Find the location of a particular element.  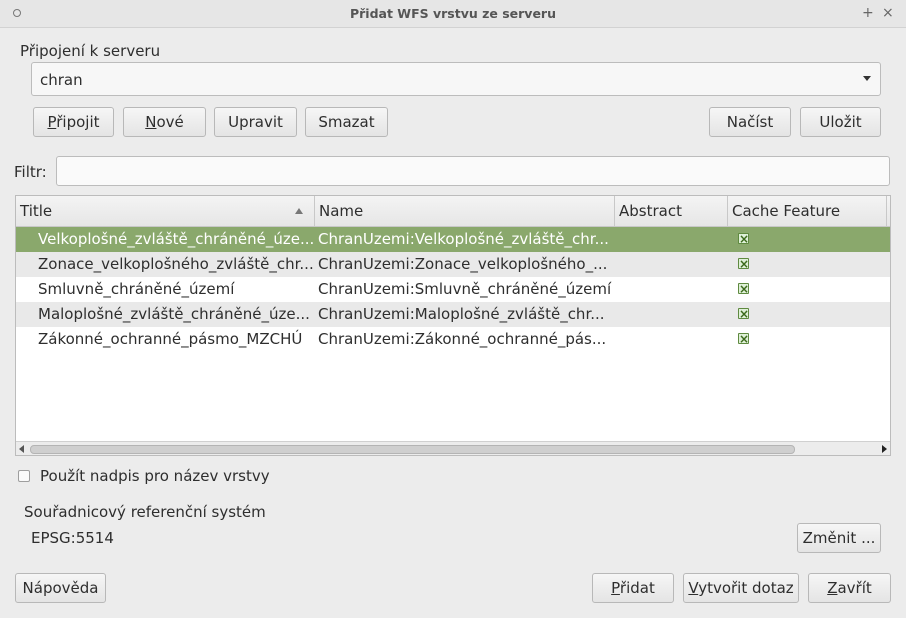

build-query-button: Vytvořit dotaz is located at coordinates (741, 588).